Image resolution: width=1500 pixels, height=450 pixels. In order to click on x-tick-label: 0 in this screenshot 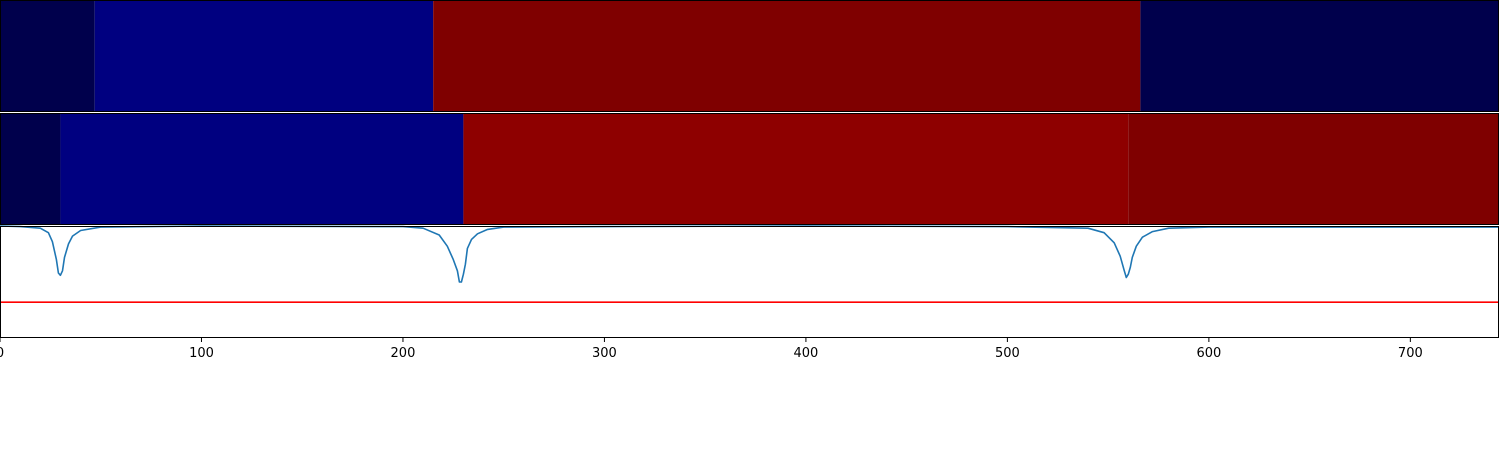, I will do `click(2, 353)`.